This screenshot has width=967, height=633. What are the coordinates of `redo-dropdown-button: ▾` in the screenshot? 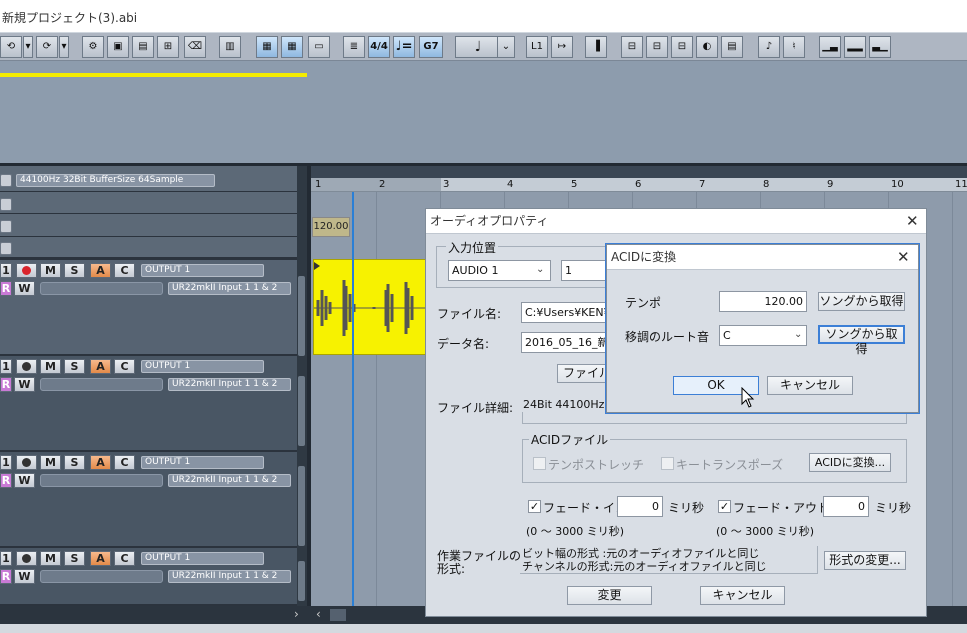 It's located at (64, 47).